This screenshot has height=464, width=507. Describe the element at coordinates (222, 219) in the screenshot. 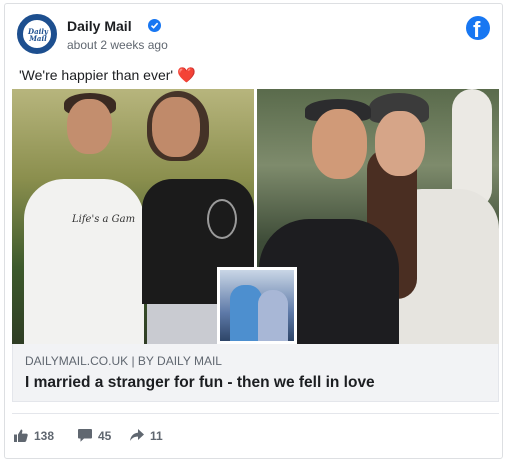

I see `rose-print` at that location.